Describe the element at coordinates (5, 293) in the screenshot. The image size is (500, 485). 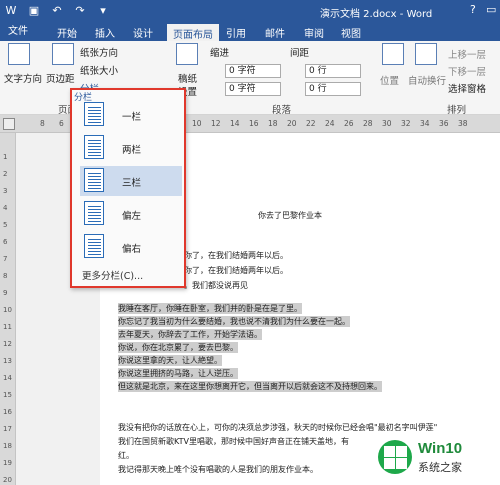
I see `ruler-tick: 9` at that location.